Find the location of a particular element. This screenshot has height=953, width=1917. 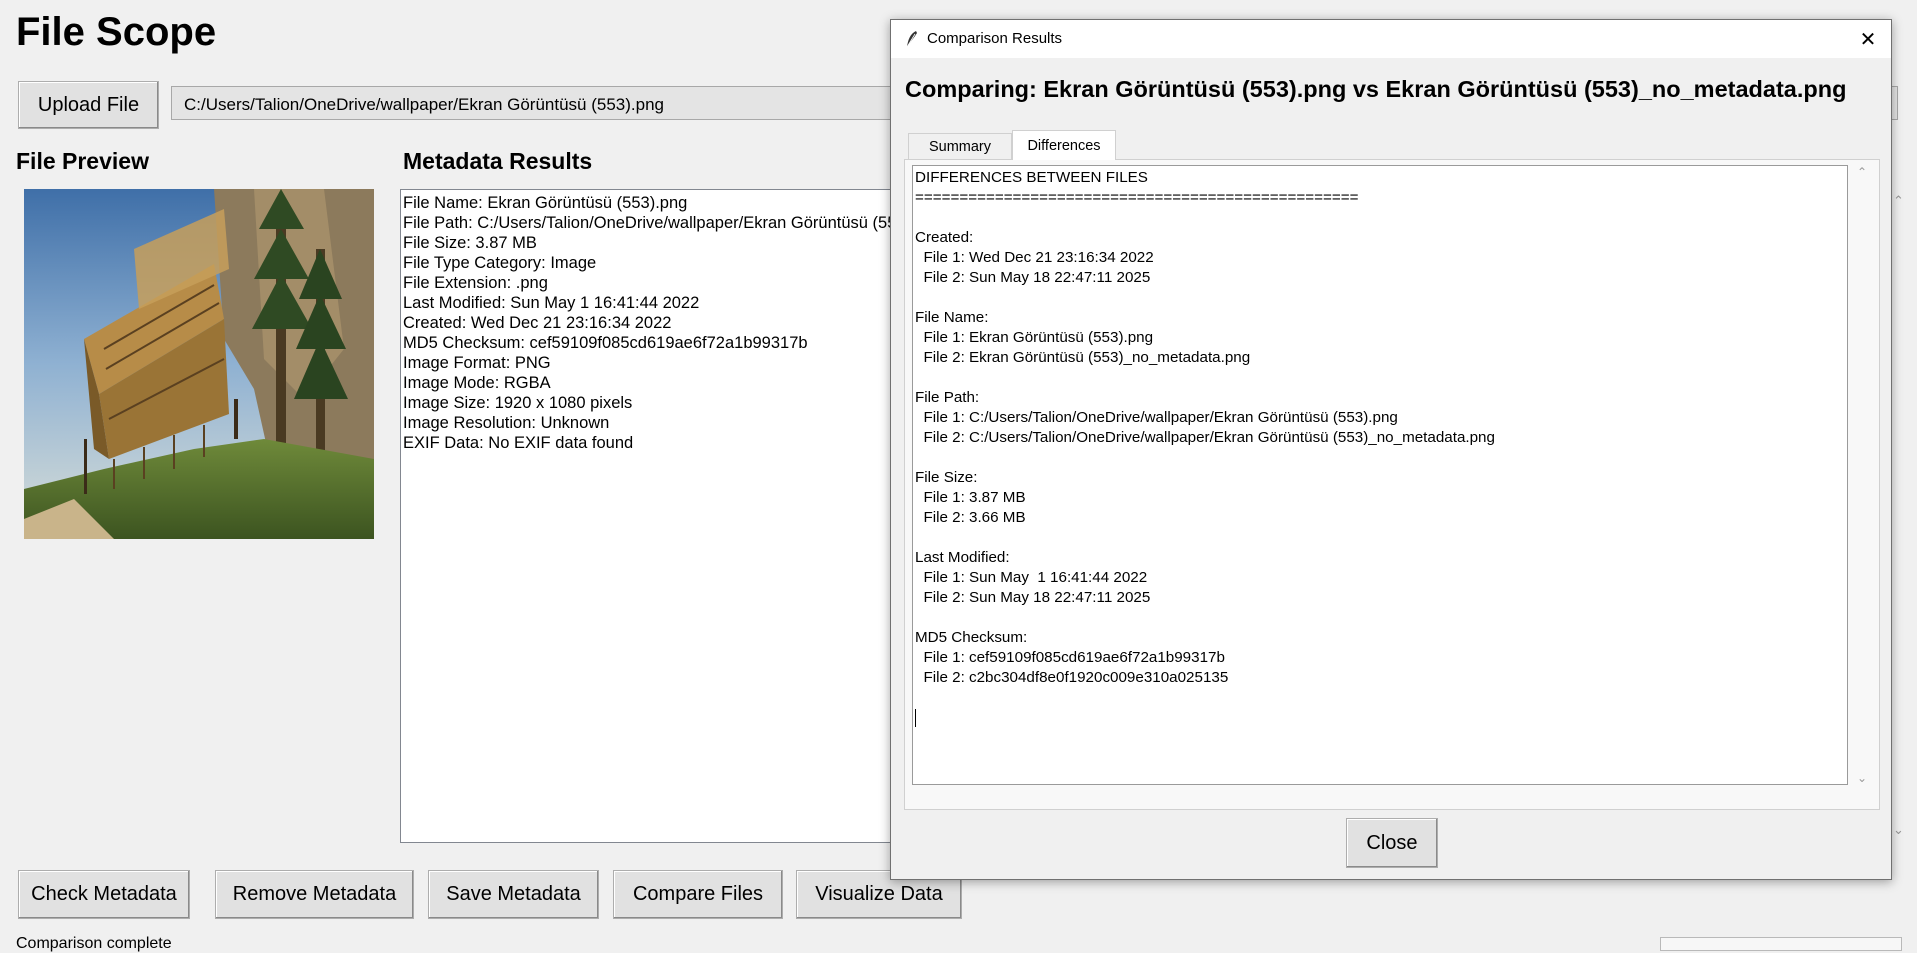

metadata-line: Image Resolution: Unknown is located at coordinates (506, 423).